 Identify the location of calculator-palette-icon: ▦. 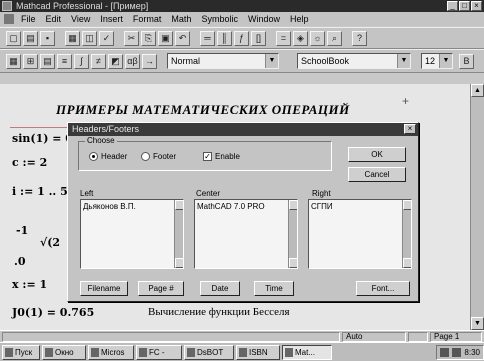
(13, 61).